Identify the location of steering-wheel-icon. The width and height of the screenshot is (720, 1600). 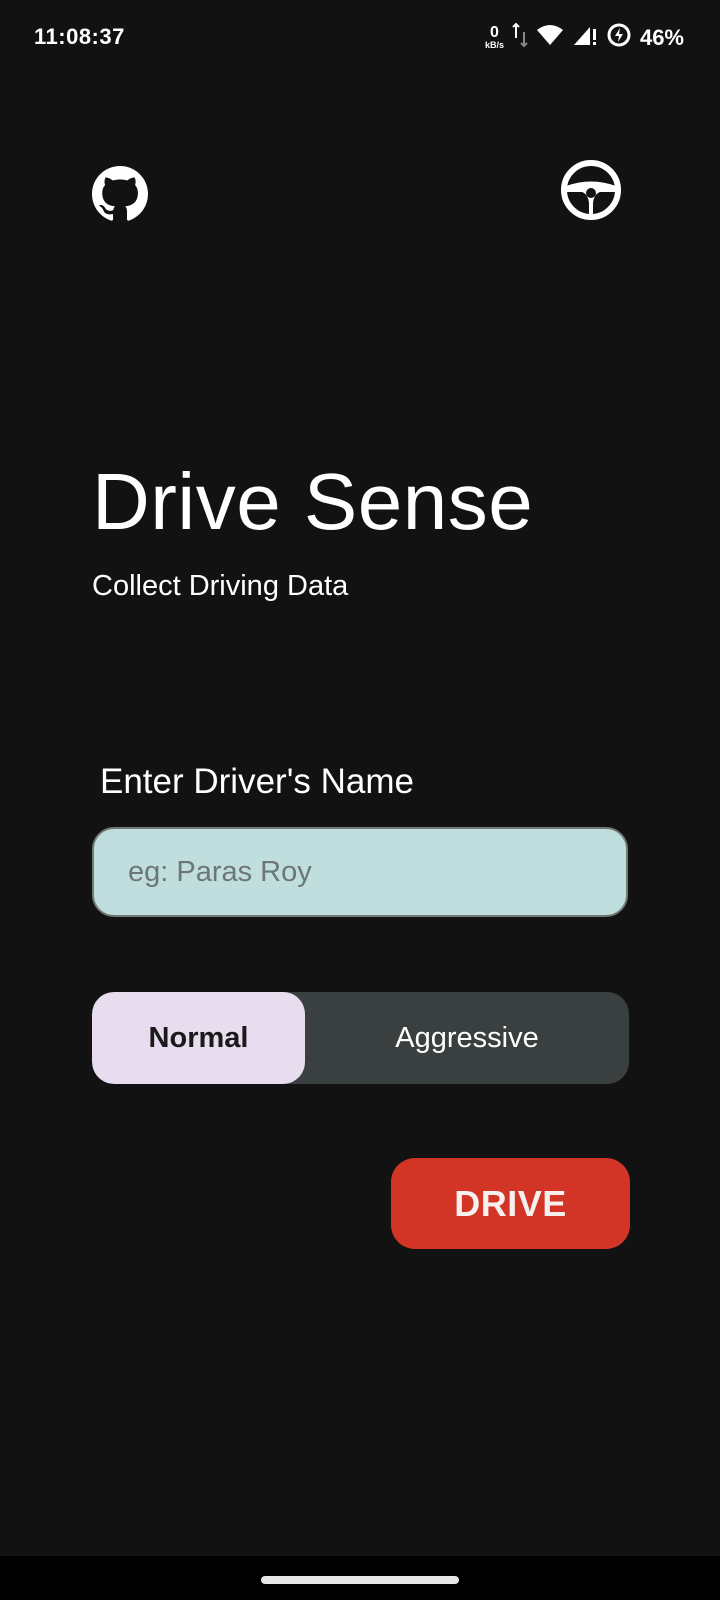
(591, 192).